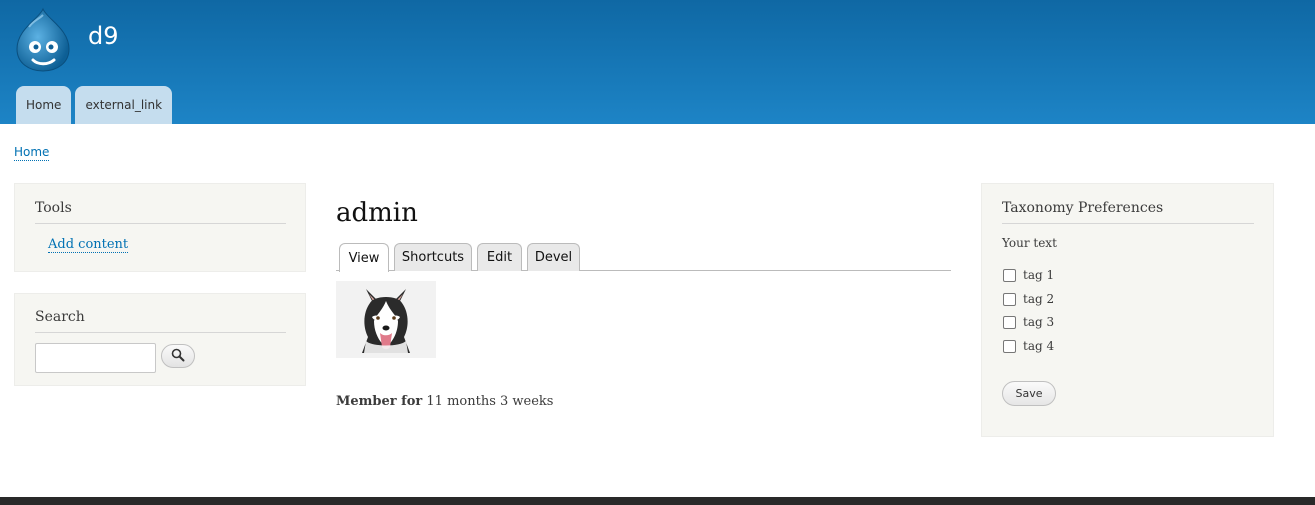 This screenshot has width=1315, height=505. I want to click on drupal-drop-icon, so click(43, 40).